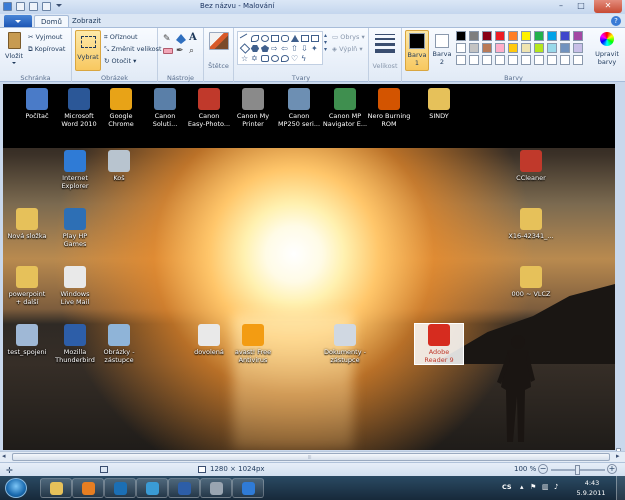 The height and width of the screenshot is (500, 625). I want to click on color1-button: Barva 1, so click(417, 50).